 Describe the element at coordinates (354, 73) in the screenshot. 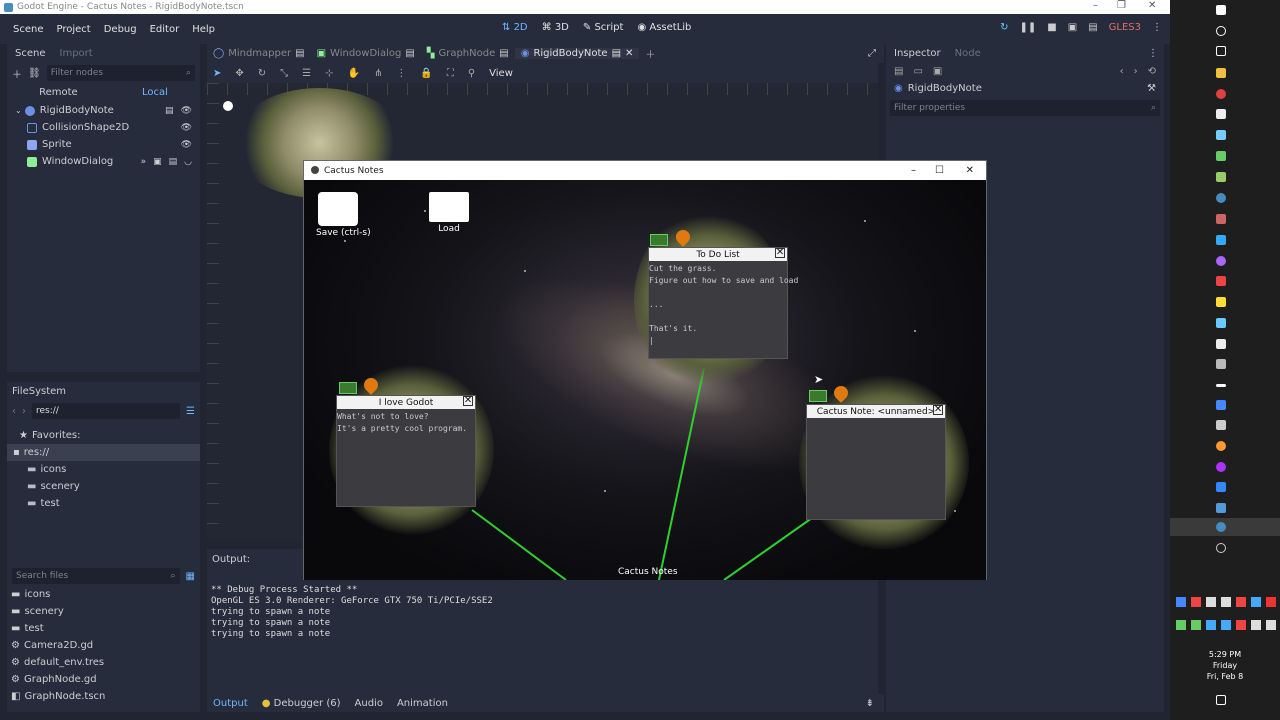

I see `pan-tool-icon: ✋` at that location.